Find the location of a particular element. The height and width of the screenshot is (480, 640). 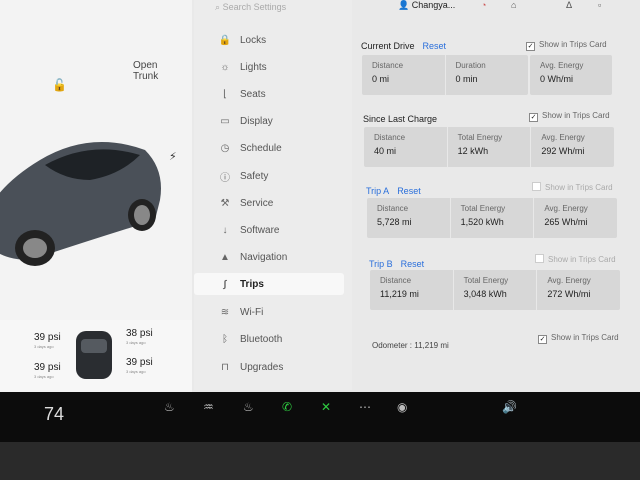

tire-front-right-psi: 38 psi is located at coordinates (139, 333).